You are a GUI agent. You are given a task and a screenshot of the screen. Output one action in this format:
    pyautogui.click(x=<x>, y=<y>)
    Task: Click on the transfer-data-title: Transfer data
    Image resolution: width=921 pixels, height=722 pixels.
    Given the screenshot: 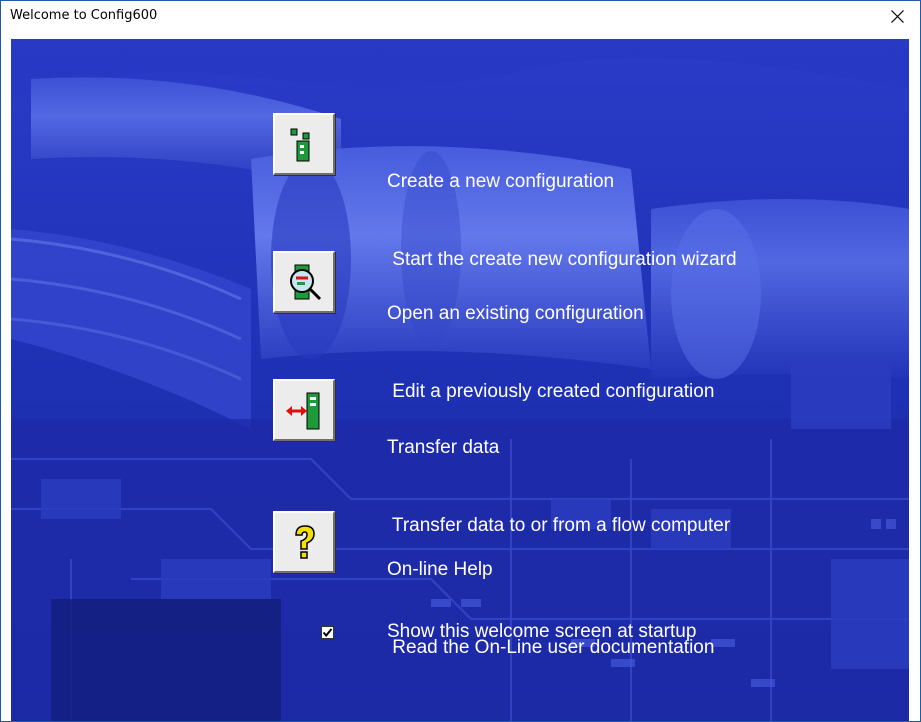 What is the action you would take?
    pyautogui.click(x=558, y=448)
    